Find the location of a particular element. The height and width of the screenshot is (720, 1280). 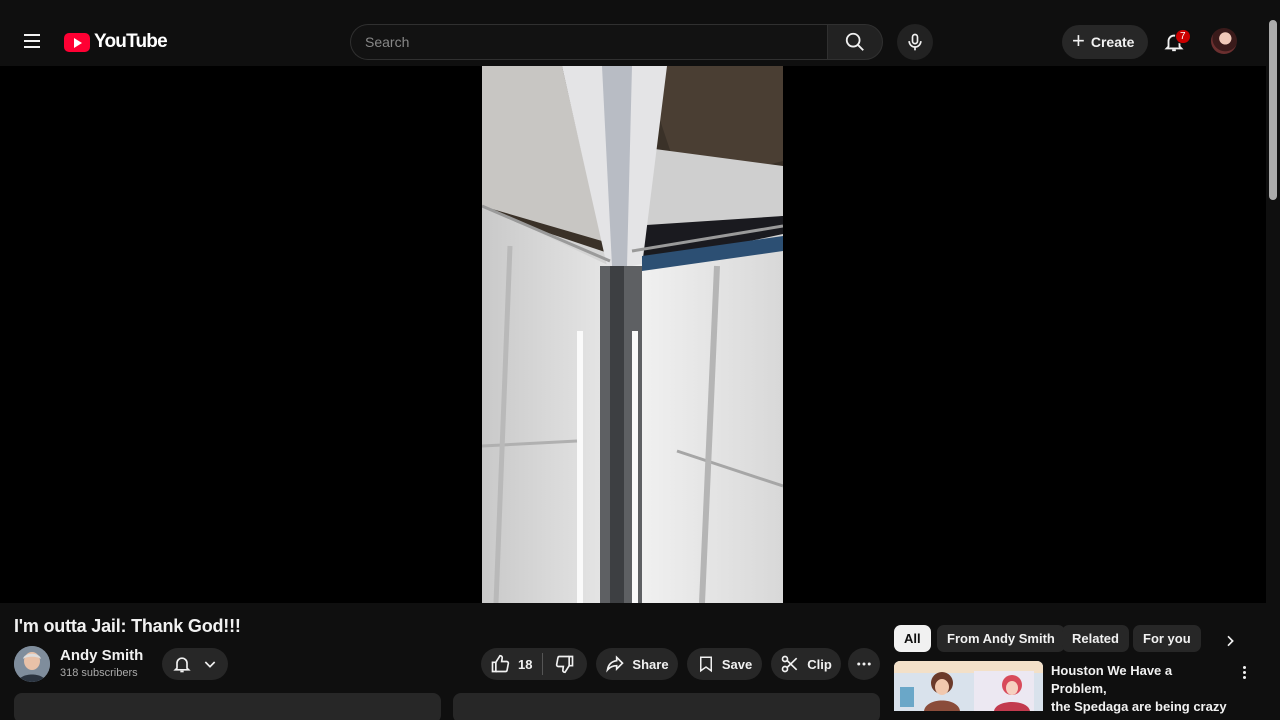

like-dislike-group: 18 is located at coordinates (534, 664).